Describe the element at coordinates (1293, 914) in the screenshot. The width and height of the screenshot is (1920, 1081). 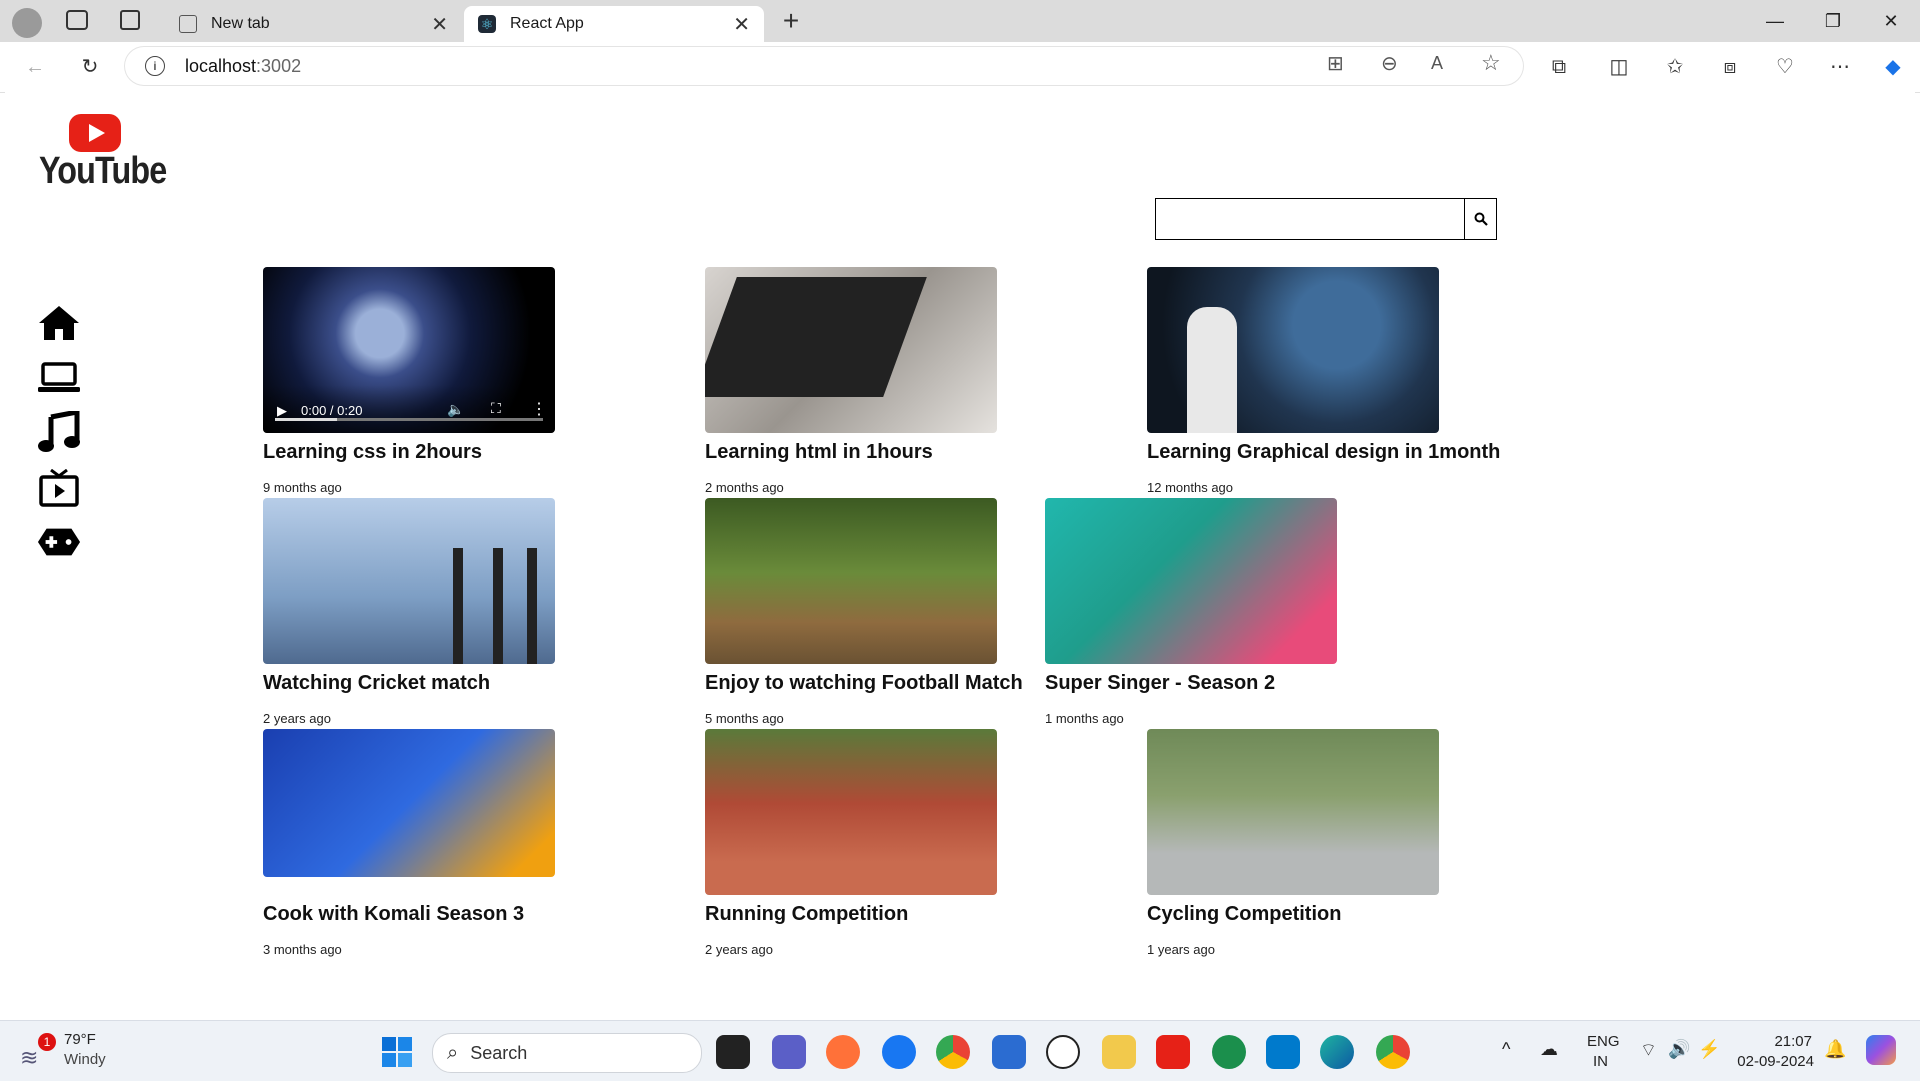
I see `video-title: Cycling Competition` at that location.